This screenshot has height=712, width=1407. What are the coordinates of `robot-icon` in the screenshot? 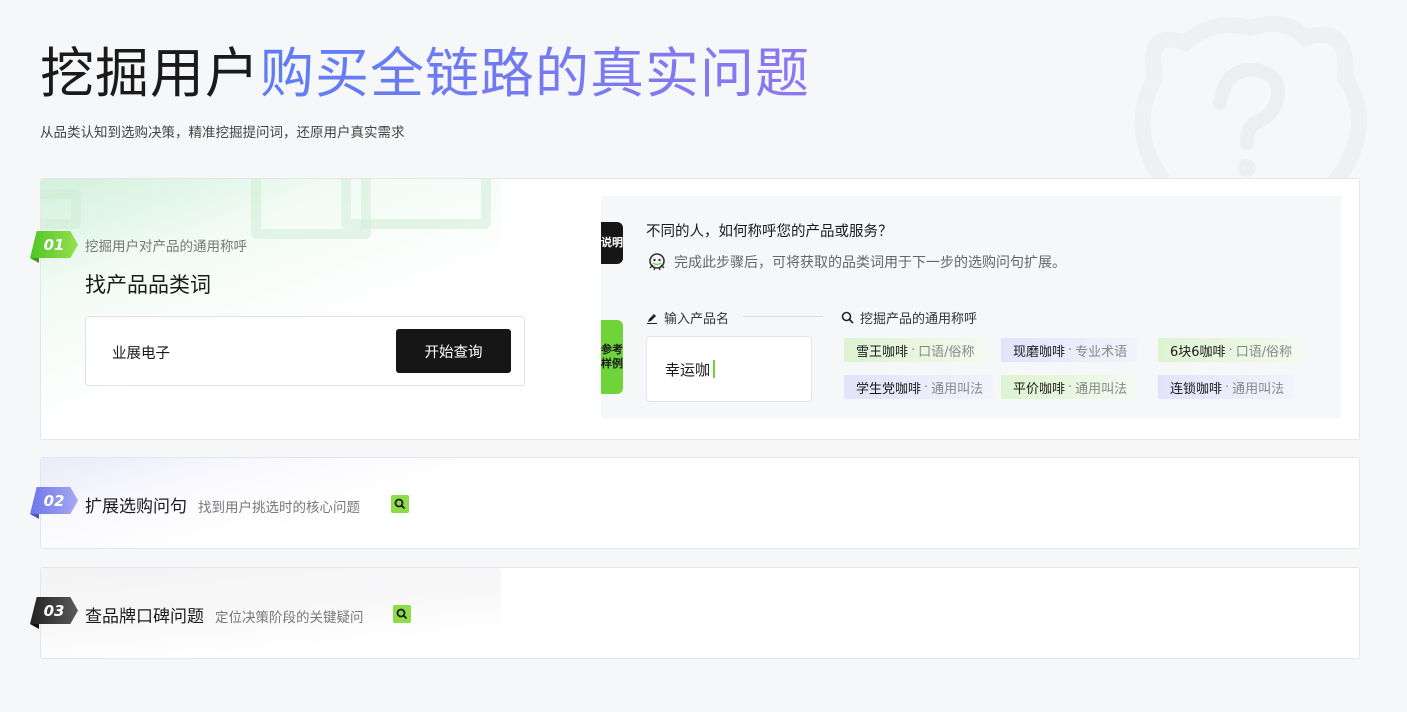 It's located at (657, 262).